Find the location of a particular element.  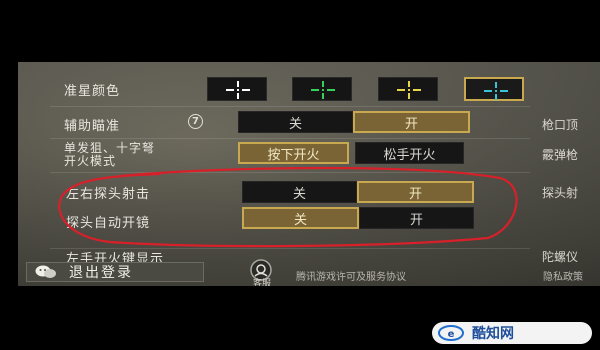

aim-assist-label: 辅助瞄准 is located at coordinates (92, 126).